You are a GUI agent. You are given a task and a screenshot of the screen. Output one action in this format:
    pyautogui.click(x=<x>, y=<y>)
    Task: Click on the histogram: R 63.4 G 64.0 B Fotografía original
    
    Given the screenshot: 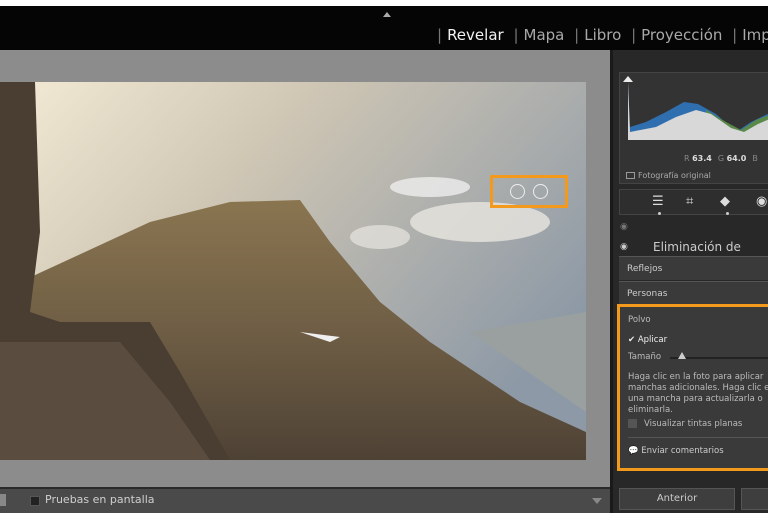 What is the action you would take?
    pyautogui.click(x=693, y=128)
    